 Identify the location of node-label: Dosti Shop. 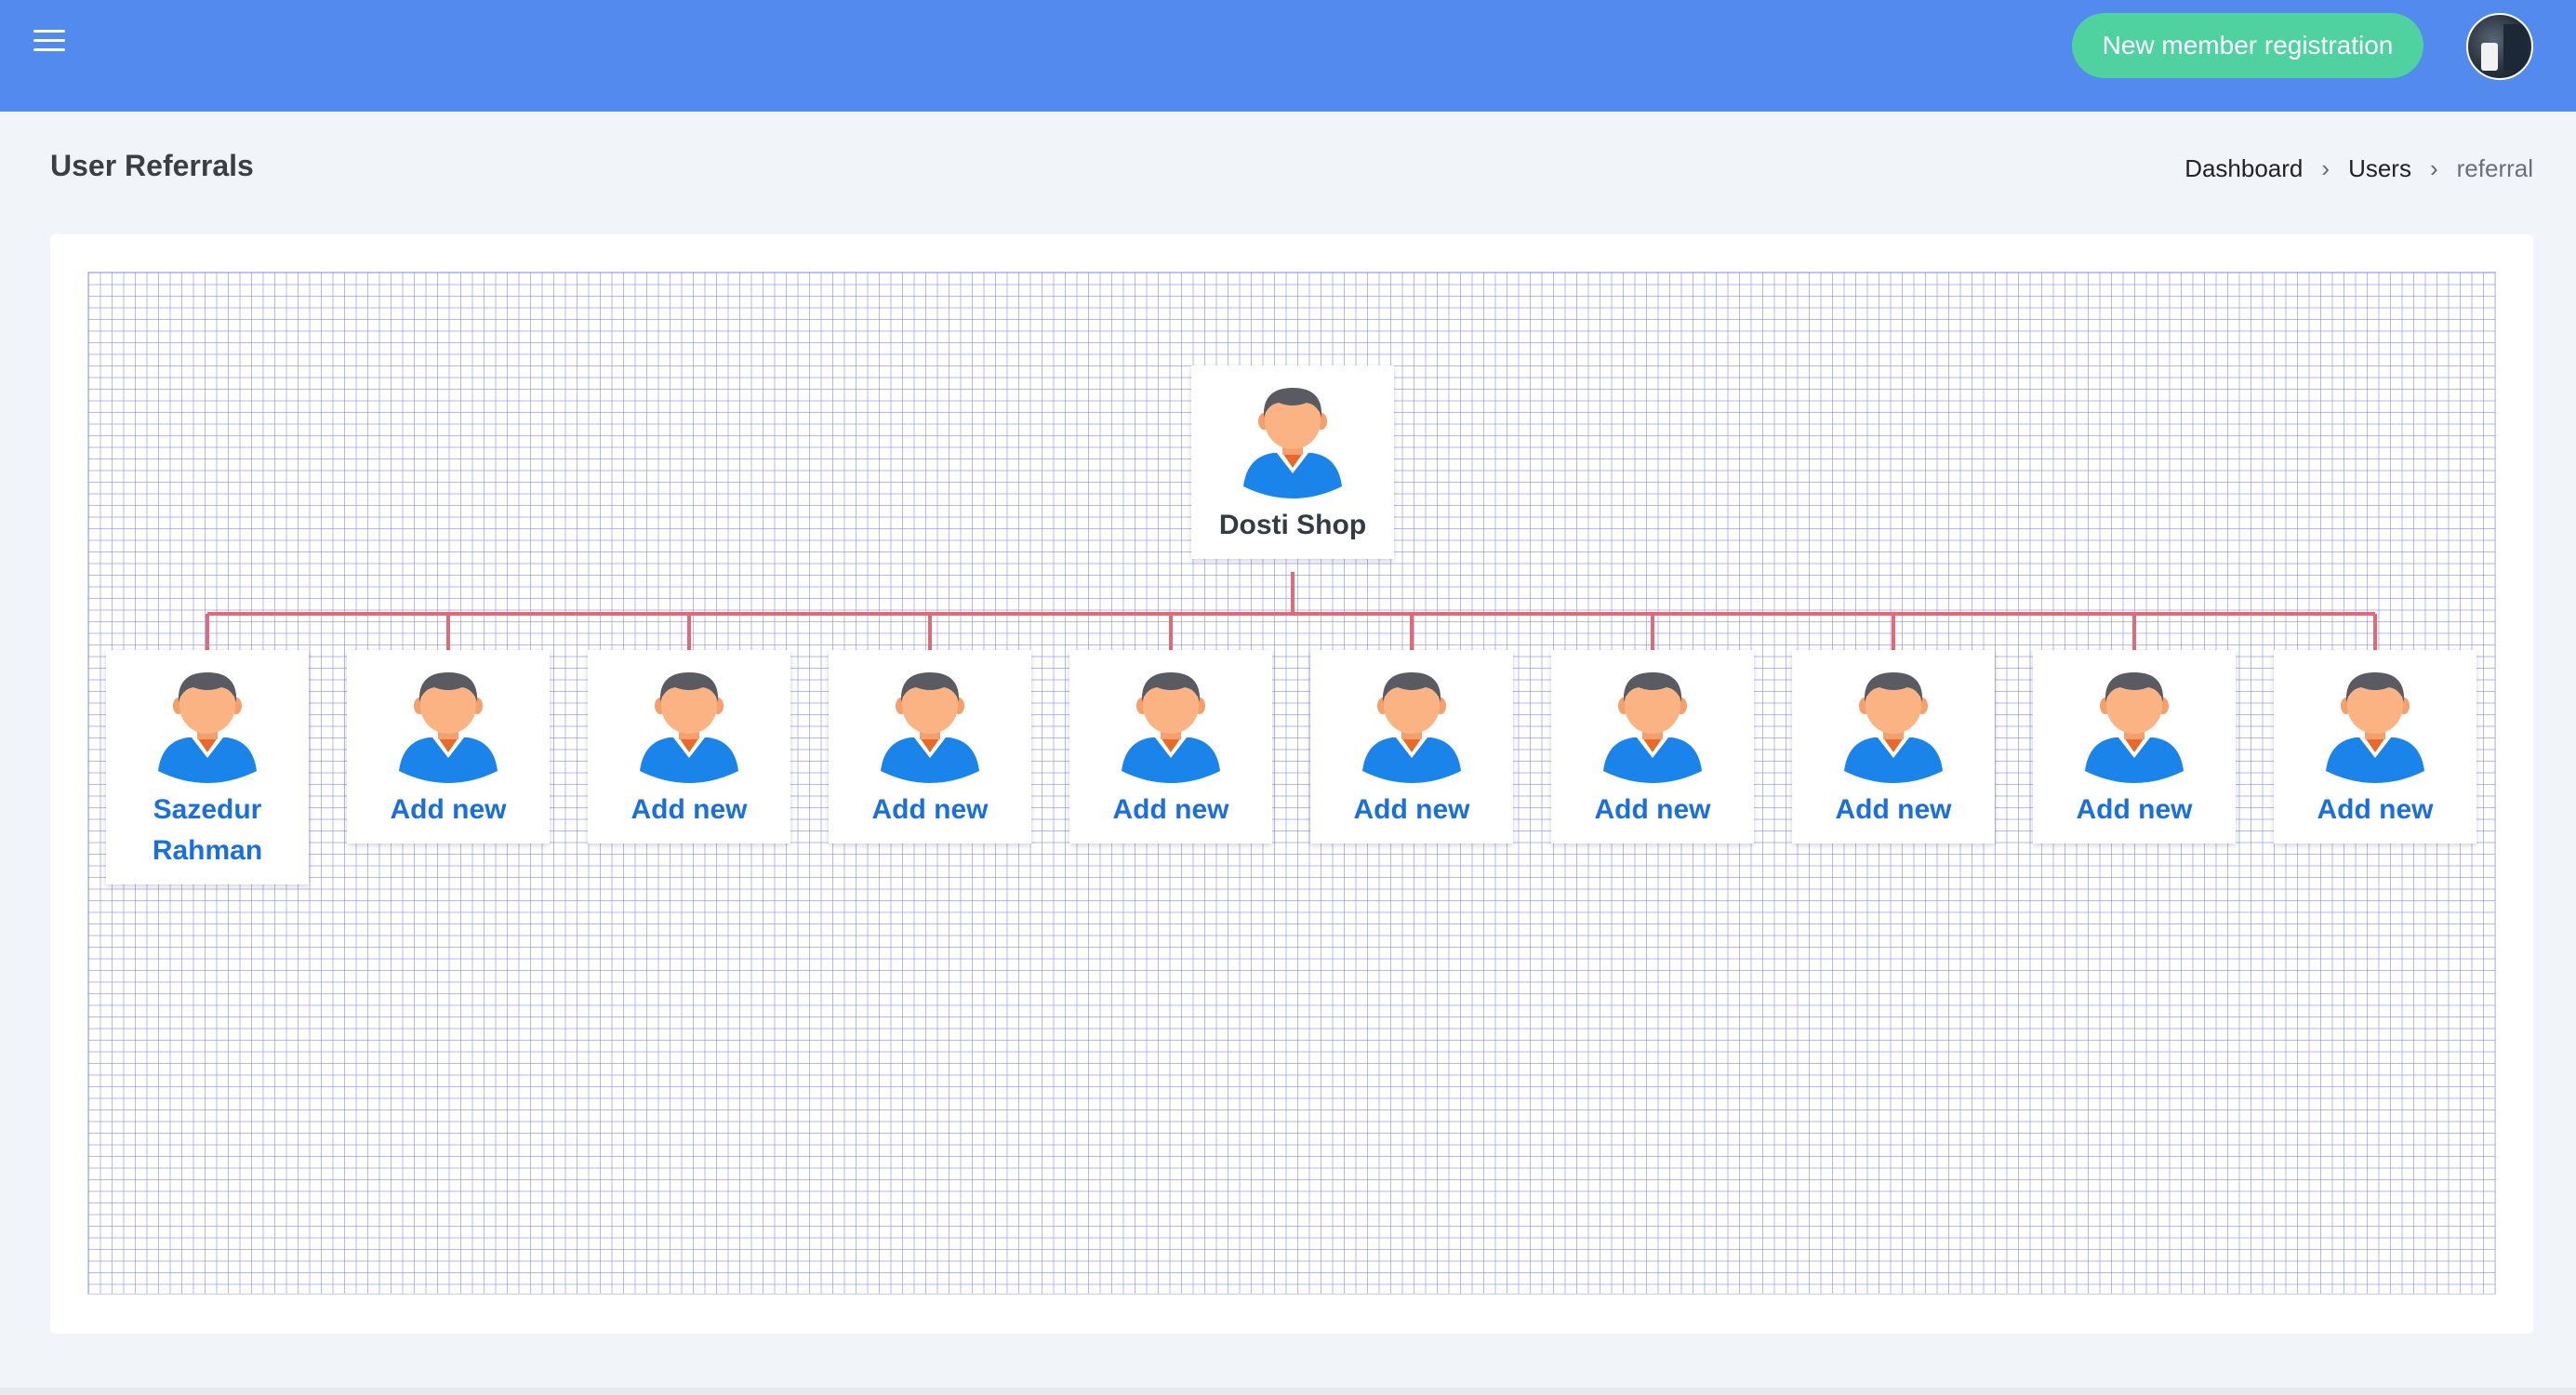
(1292, 525).